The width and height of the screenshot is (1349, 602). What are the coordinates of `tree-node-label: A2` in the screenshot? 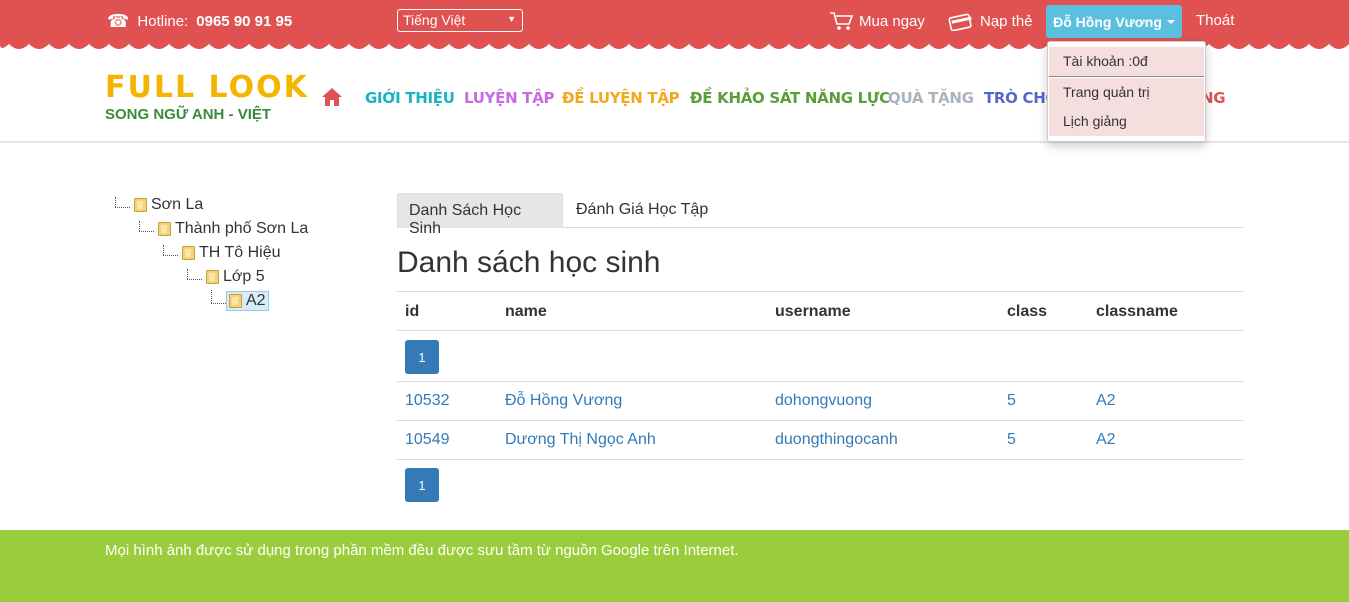 It's located at (256, 300).